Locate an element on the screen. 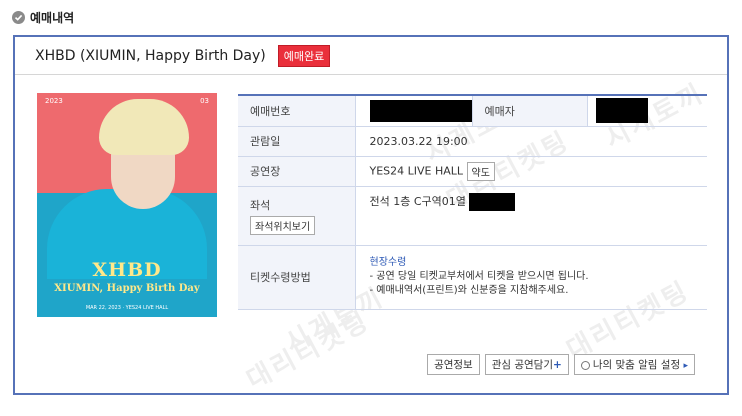 This screenshot has height=416, width=742. plus-icon: + is located at coordinates (557, 365).